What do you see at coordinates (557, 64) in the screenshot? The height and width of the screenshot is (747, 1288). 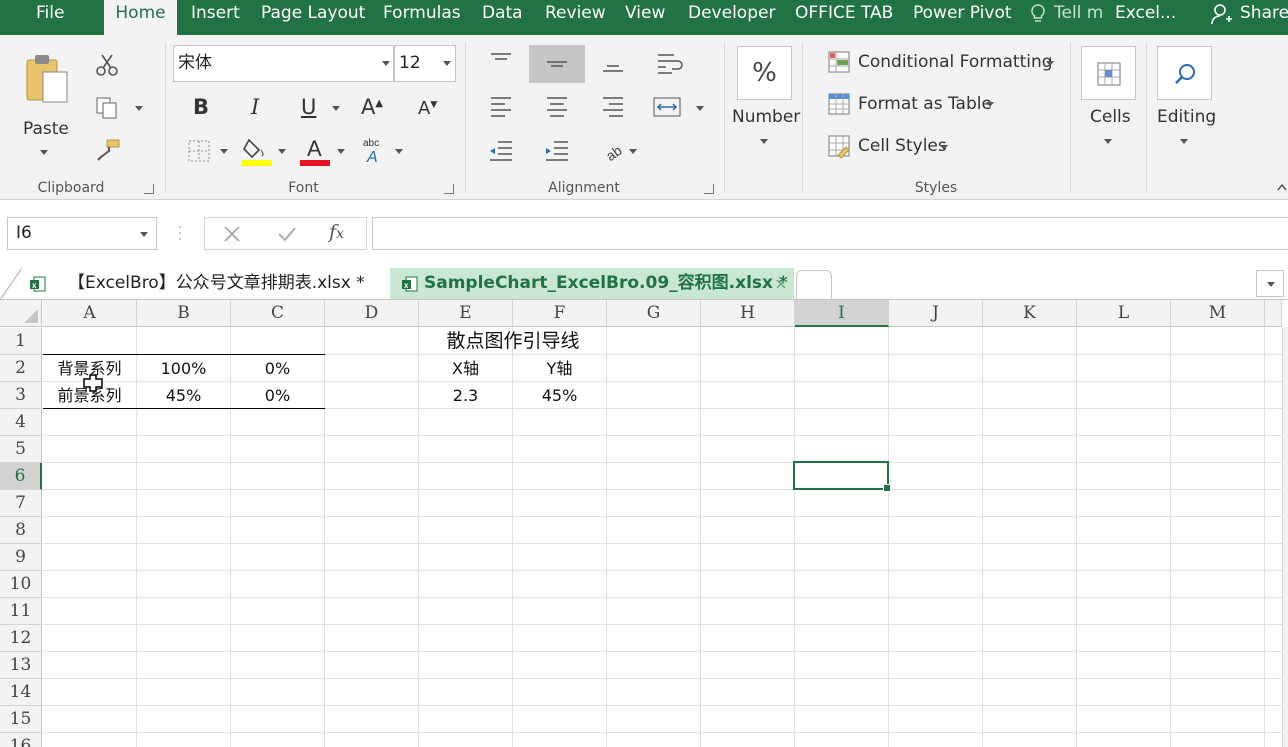 I see `align-middle-button` at bounding box center [557, 64].